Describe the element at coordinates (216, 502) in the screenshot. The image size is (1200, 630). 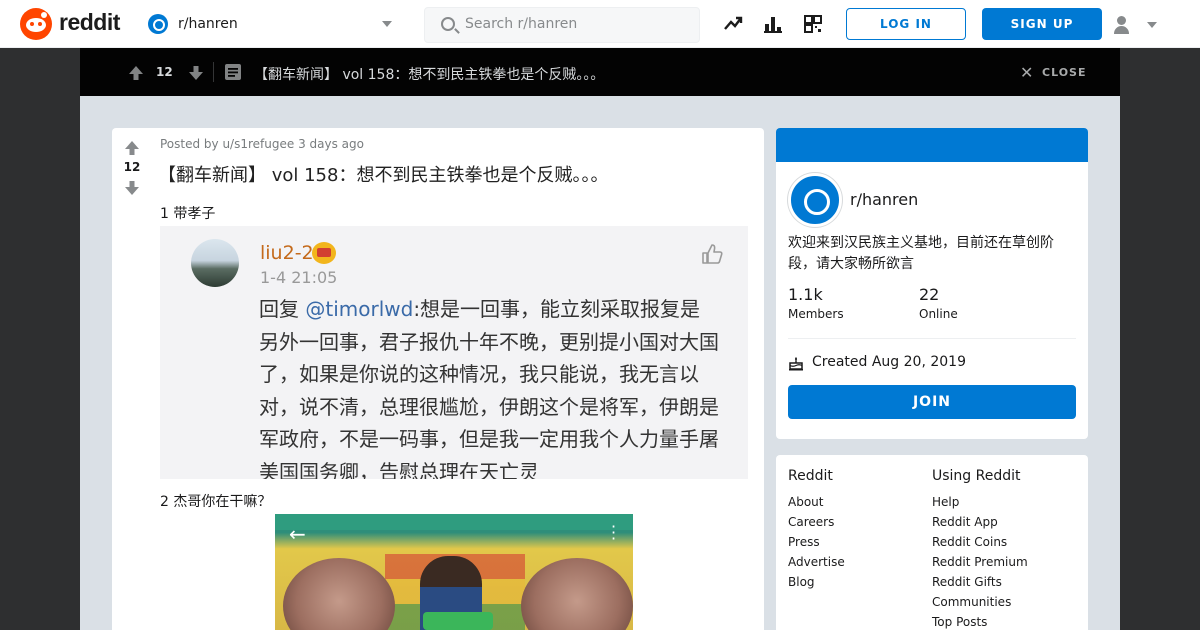
I see `post-paragraph: 2 杰哥你在干嘛？` at that location.